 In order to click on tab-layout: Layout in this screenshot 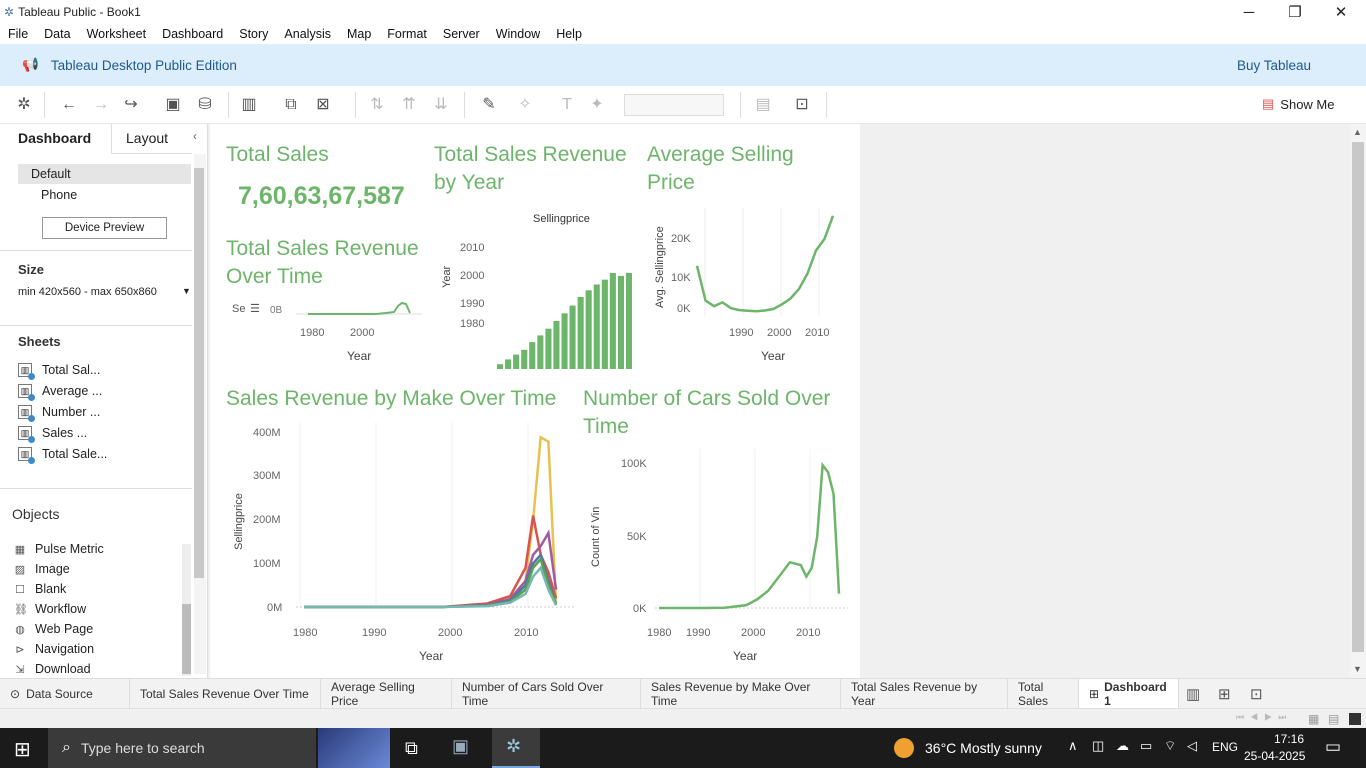, I will do `click(147, 138)`.